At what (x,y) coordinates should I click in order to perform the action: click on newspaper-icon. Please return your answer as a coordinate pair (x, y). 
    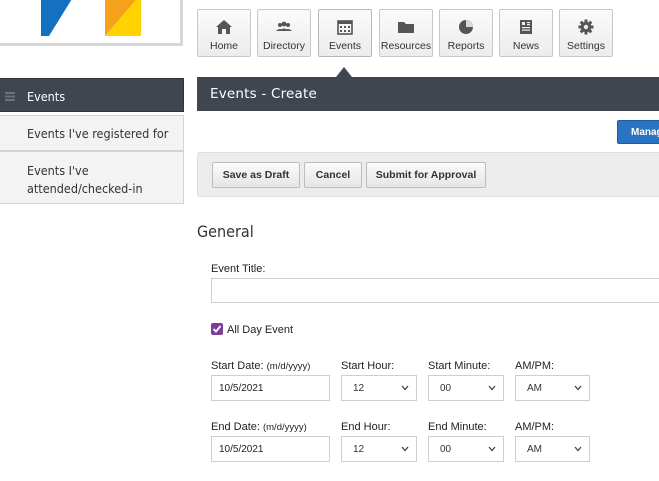
    Looking at the image, I should click on (526, 27).